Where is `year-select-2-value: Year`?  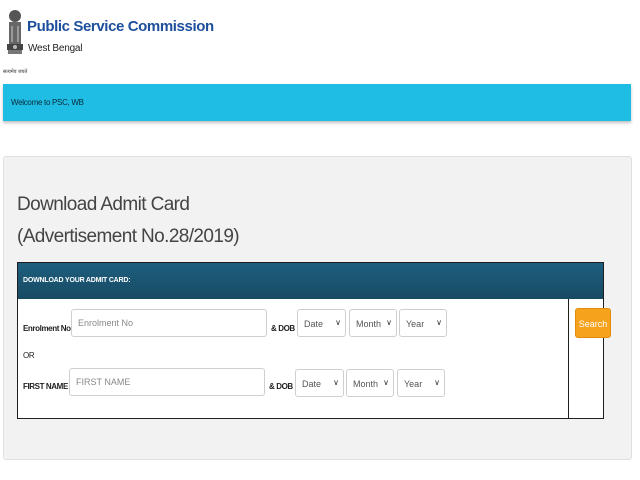
year-select-2-value: Year is located at coordinates (413, 384).